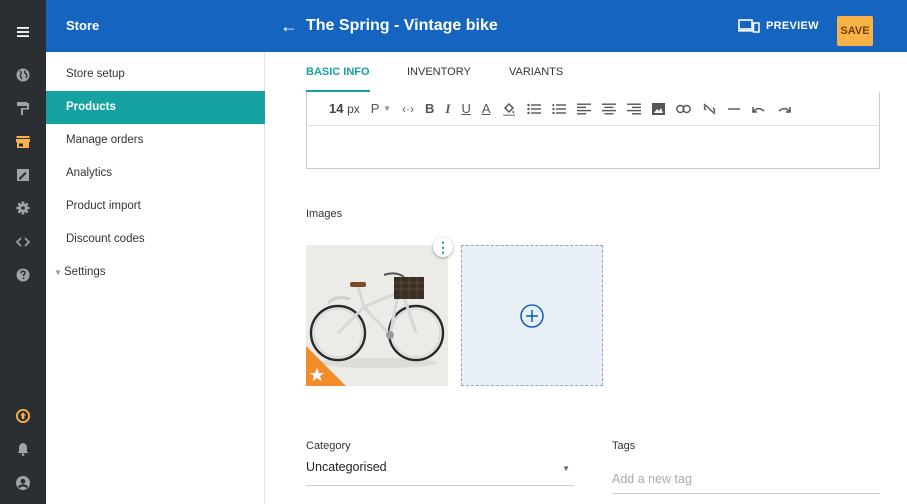  What do you see at coordinates (23, 108) in the screenshot?
I see `paint-roller-icon` at bounding box center [23, 108].